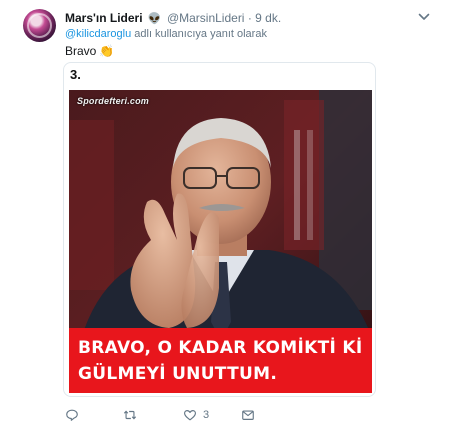  Describe the element at coordinates (424, 17) in the screenshot. I see `chevron-down-icon` at that location.